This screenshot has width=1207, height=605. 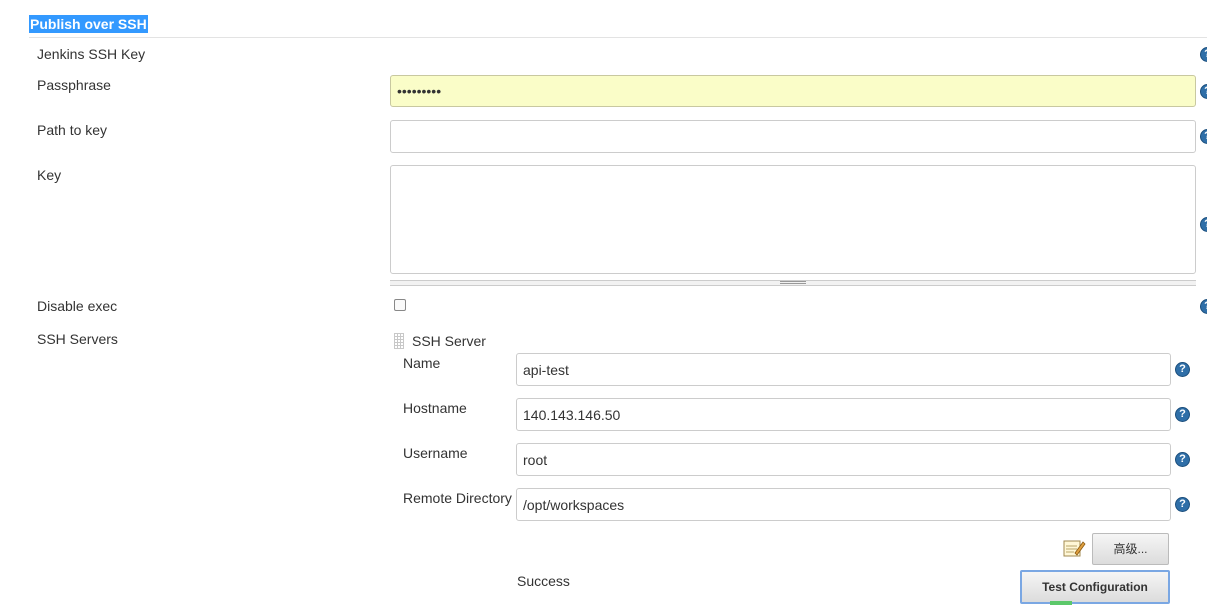 I want to click on path-to-key-input, so click(x=793, y=136).